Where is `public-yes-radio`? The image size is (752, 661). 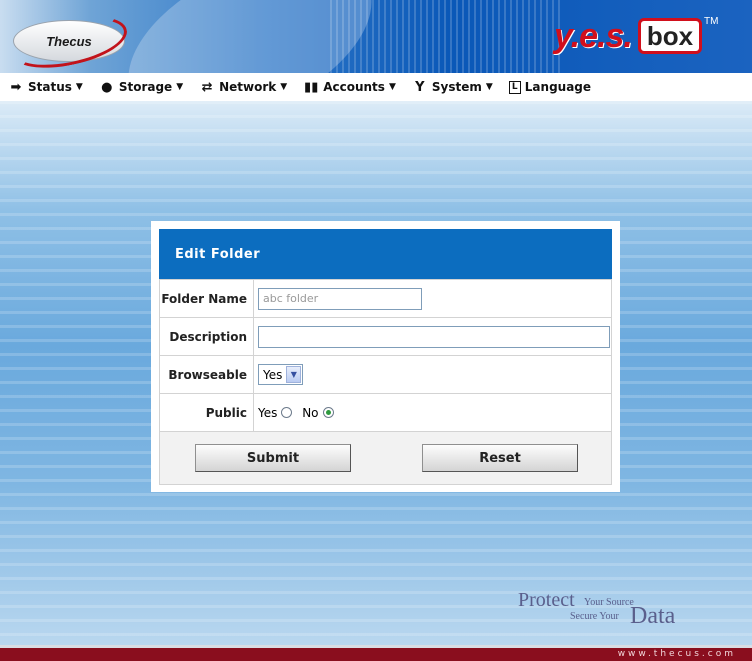 public-yes-radio is located at coordinates (287, 412).